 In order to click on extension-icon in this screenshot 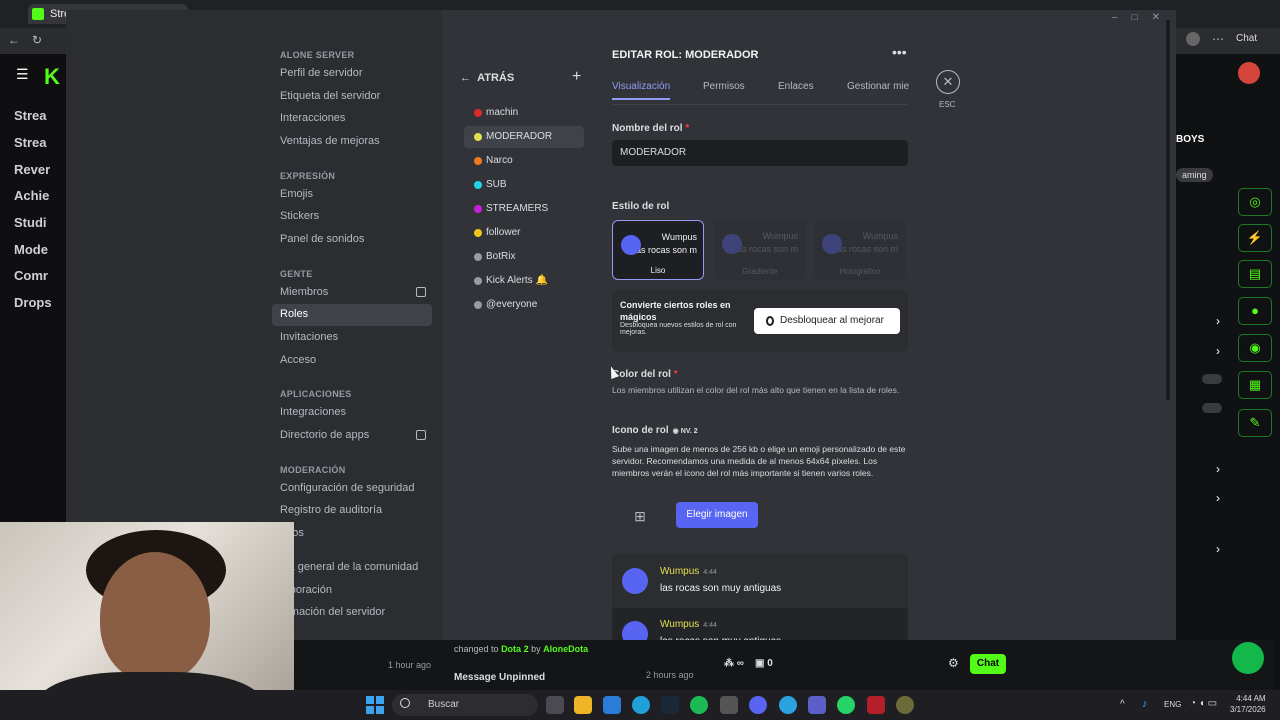, I will do `click(1193, 39)`.